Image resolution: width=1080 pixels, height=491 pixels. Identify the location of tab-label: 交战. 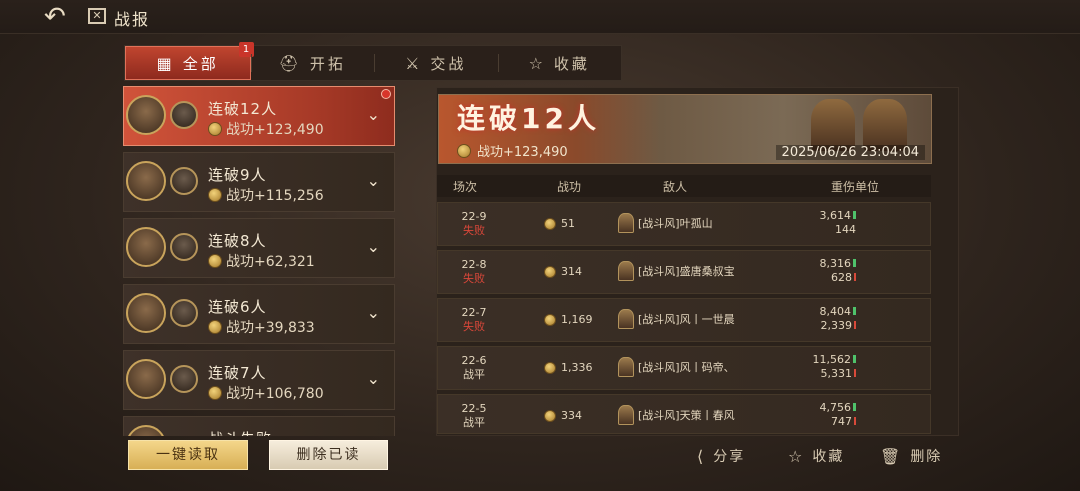
(448, 63).